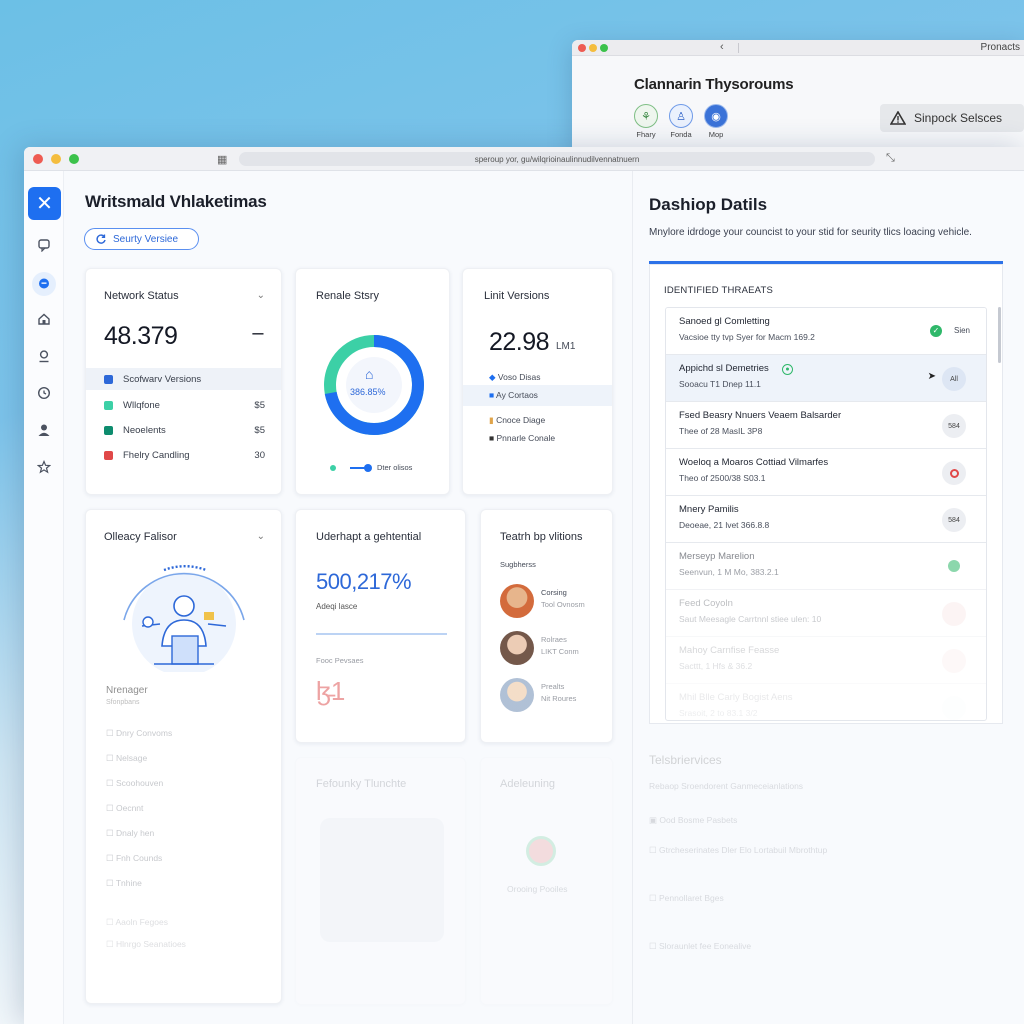  What do you see at coordinates (337, 606) in the screenshot?
I see `potential-subtitle: Adeqi lasce` at bounding box center [337, 606].